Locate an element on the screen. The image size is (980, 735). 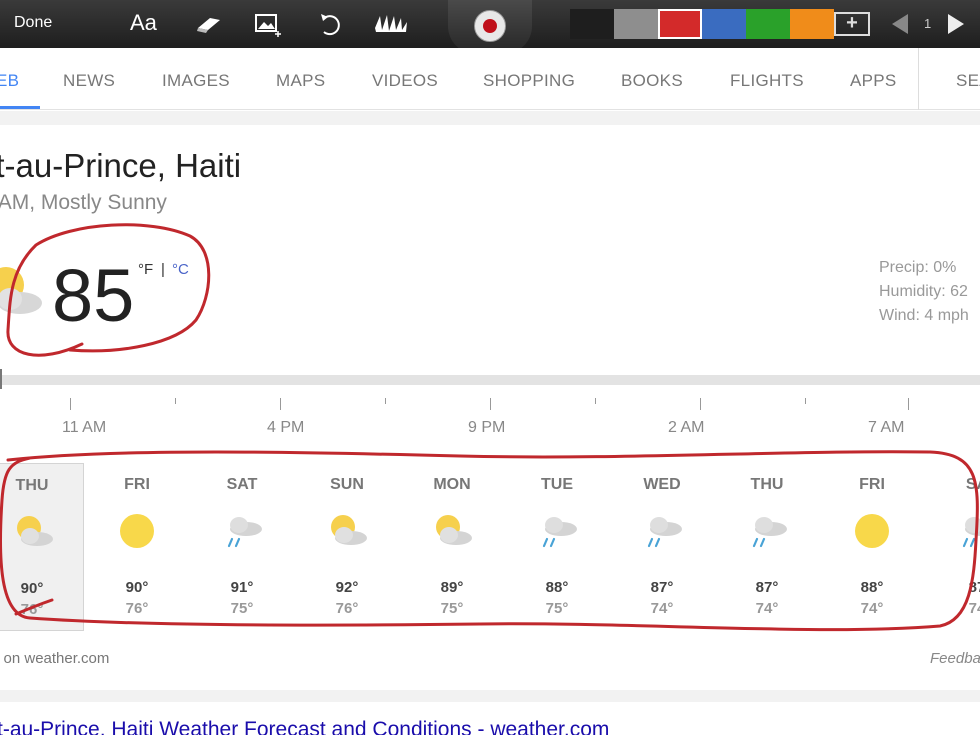
forecast-day-name: FRI is located at coordinates (872, 484).